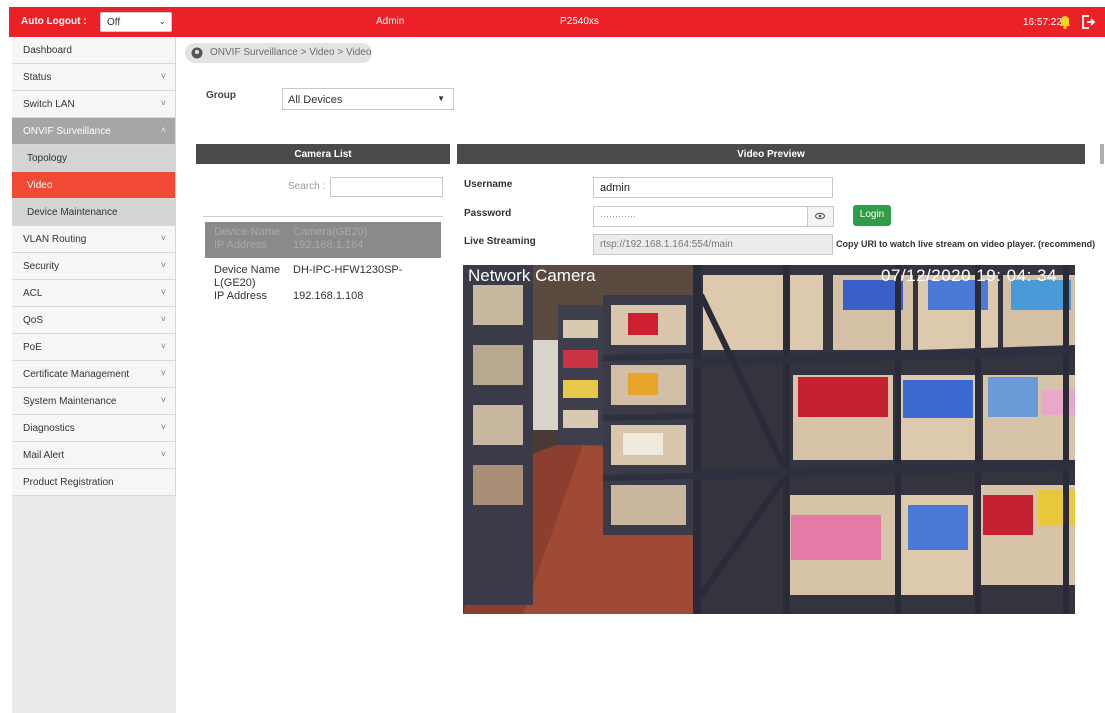 This screenshot has height=713, width=1105. What do you see at coordinates (532, 275) in the screenshot?
I see `osd-camera-title: Network Camera` at bounding box center [532, 275].